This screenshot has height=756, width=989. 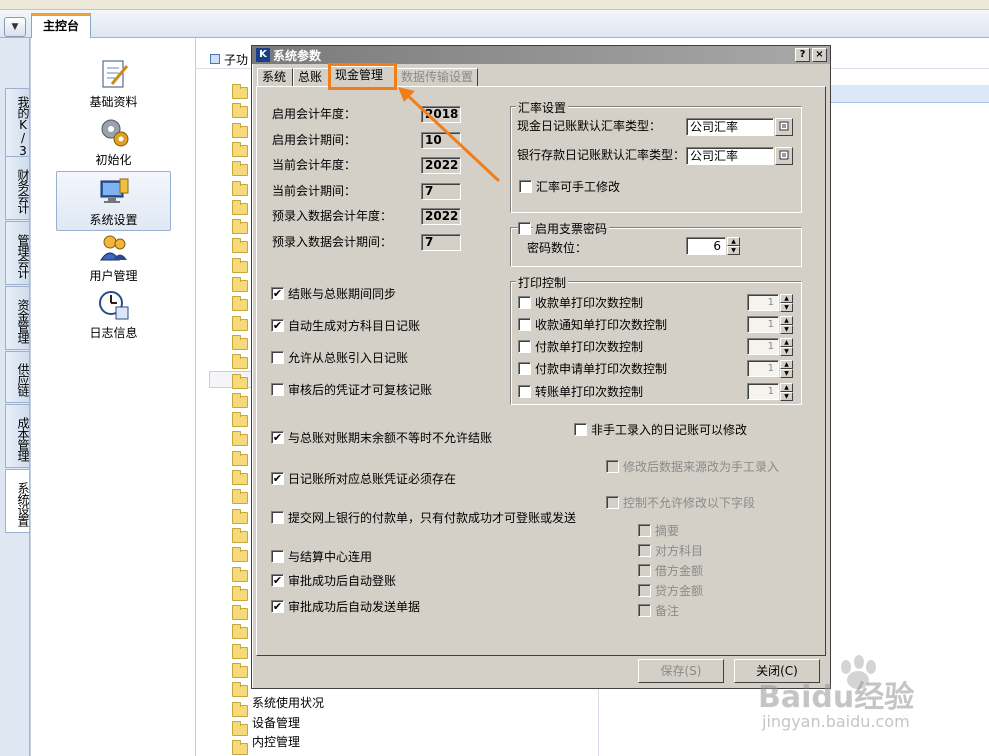 I want to click on module-basic-data: 基础资料, so click(x=113, y=87).